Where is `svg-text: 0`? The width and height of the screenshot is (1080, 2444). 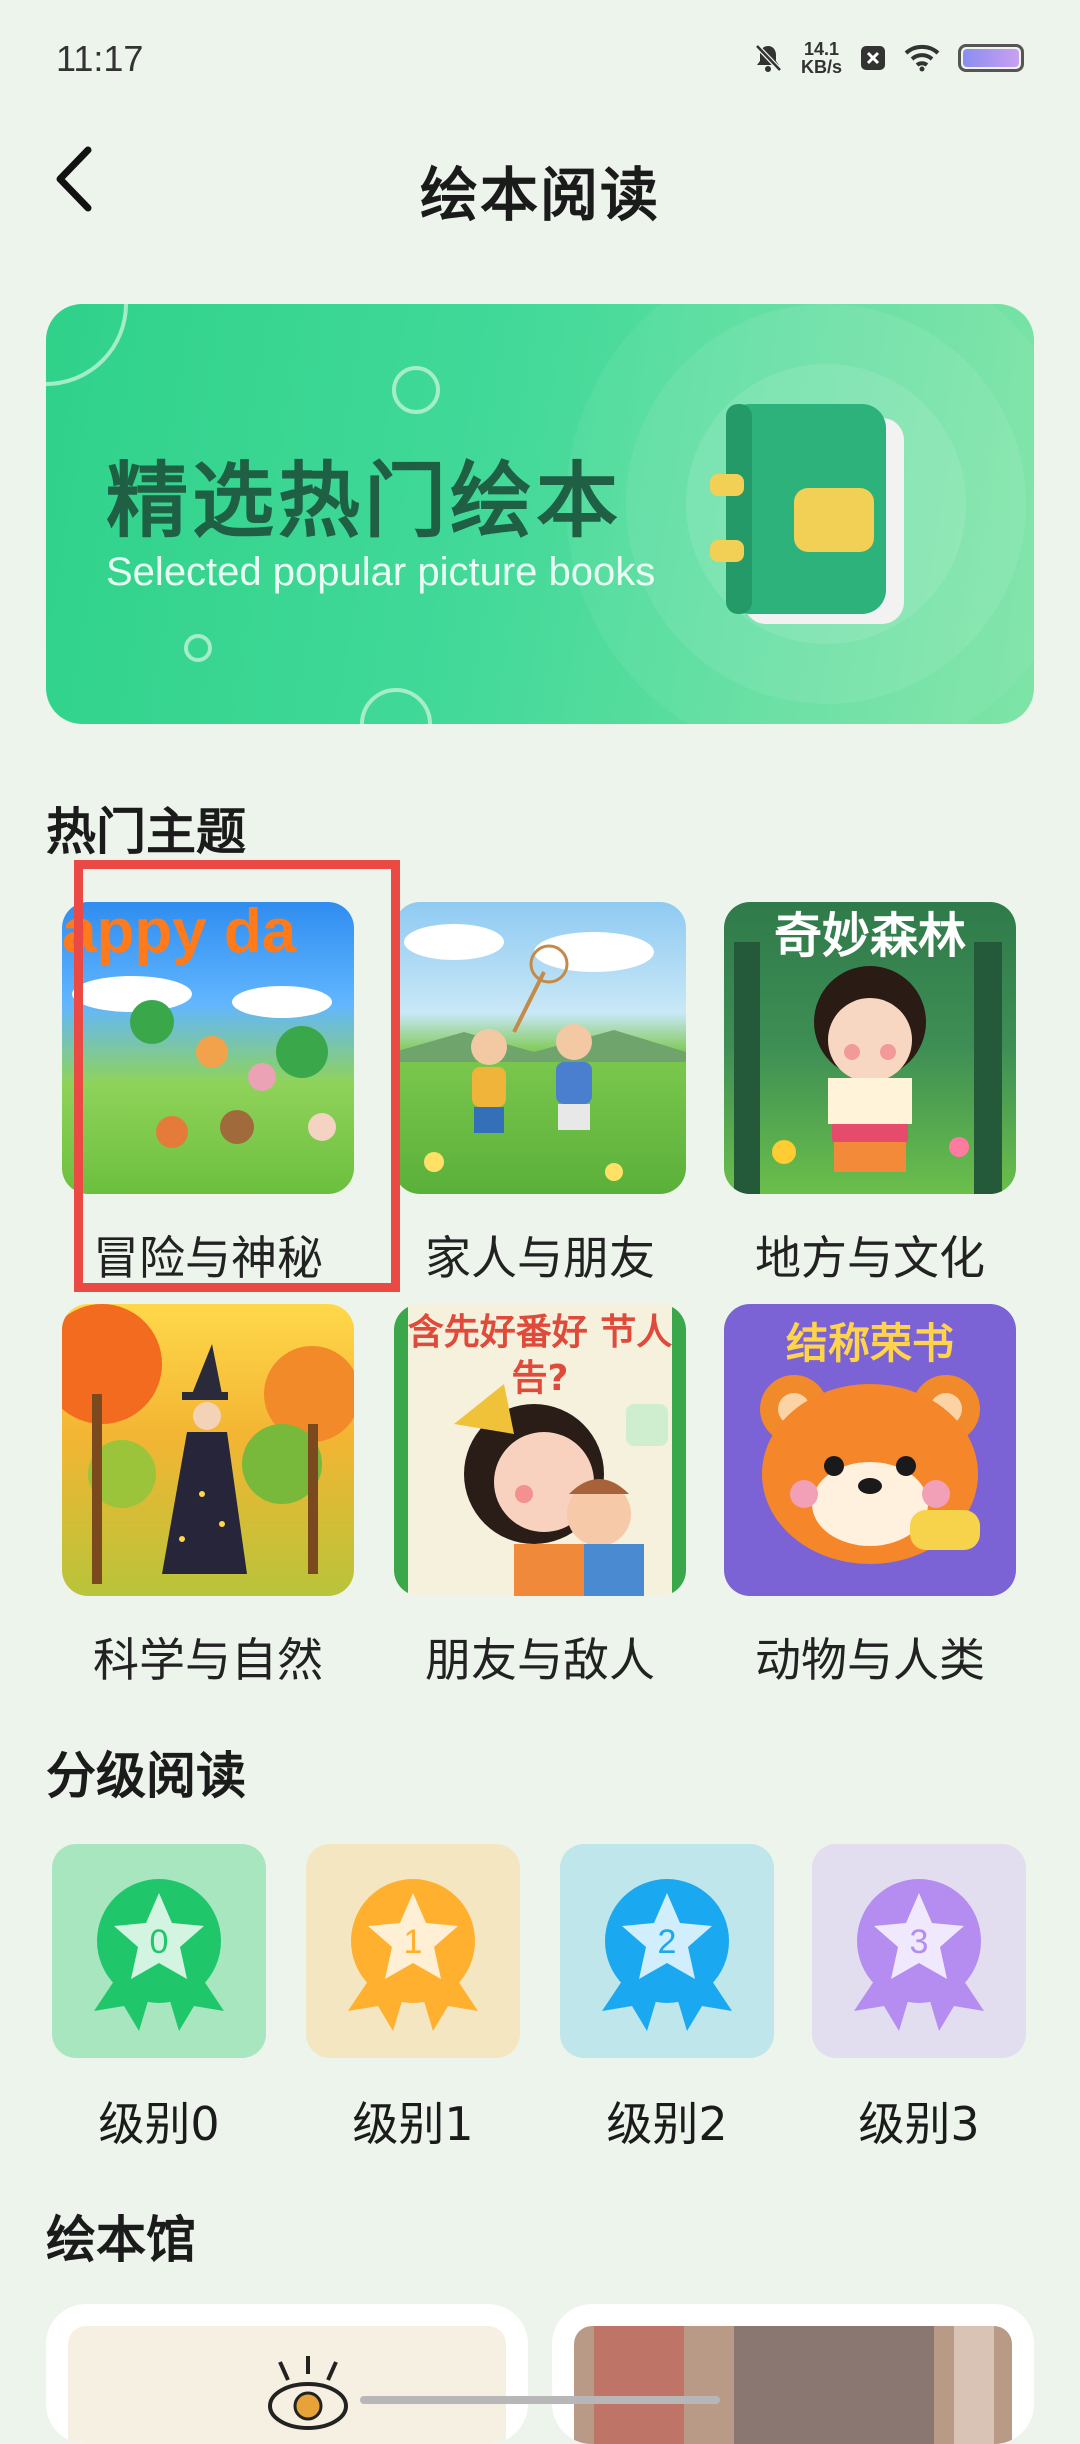
svg-text: 0 is located at coordinates (159, 1942).